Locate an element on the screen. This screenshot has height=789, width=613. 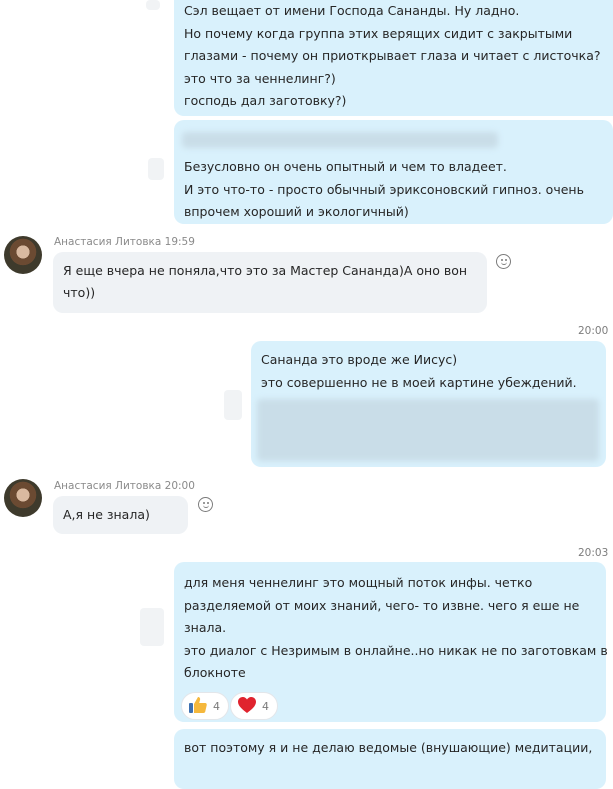
message-line: впрочем хороший и экологичный) is located at coordinates (296, 211).